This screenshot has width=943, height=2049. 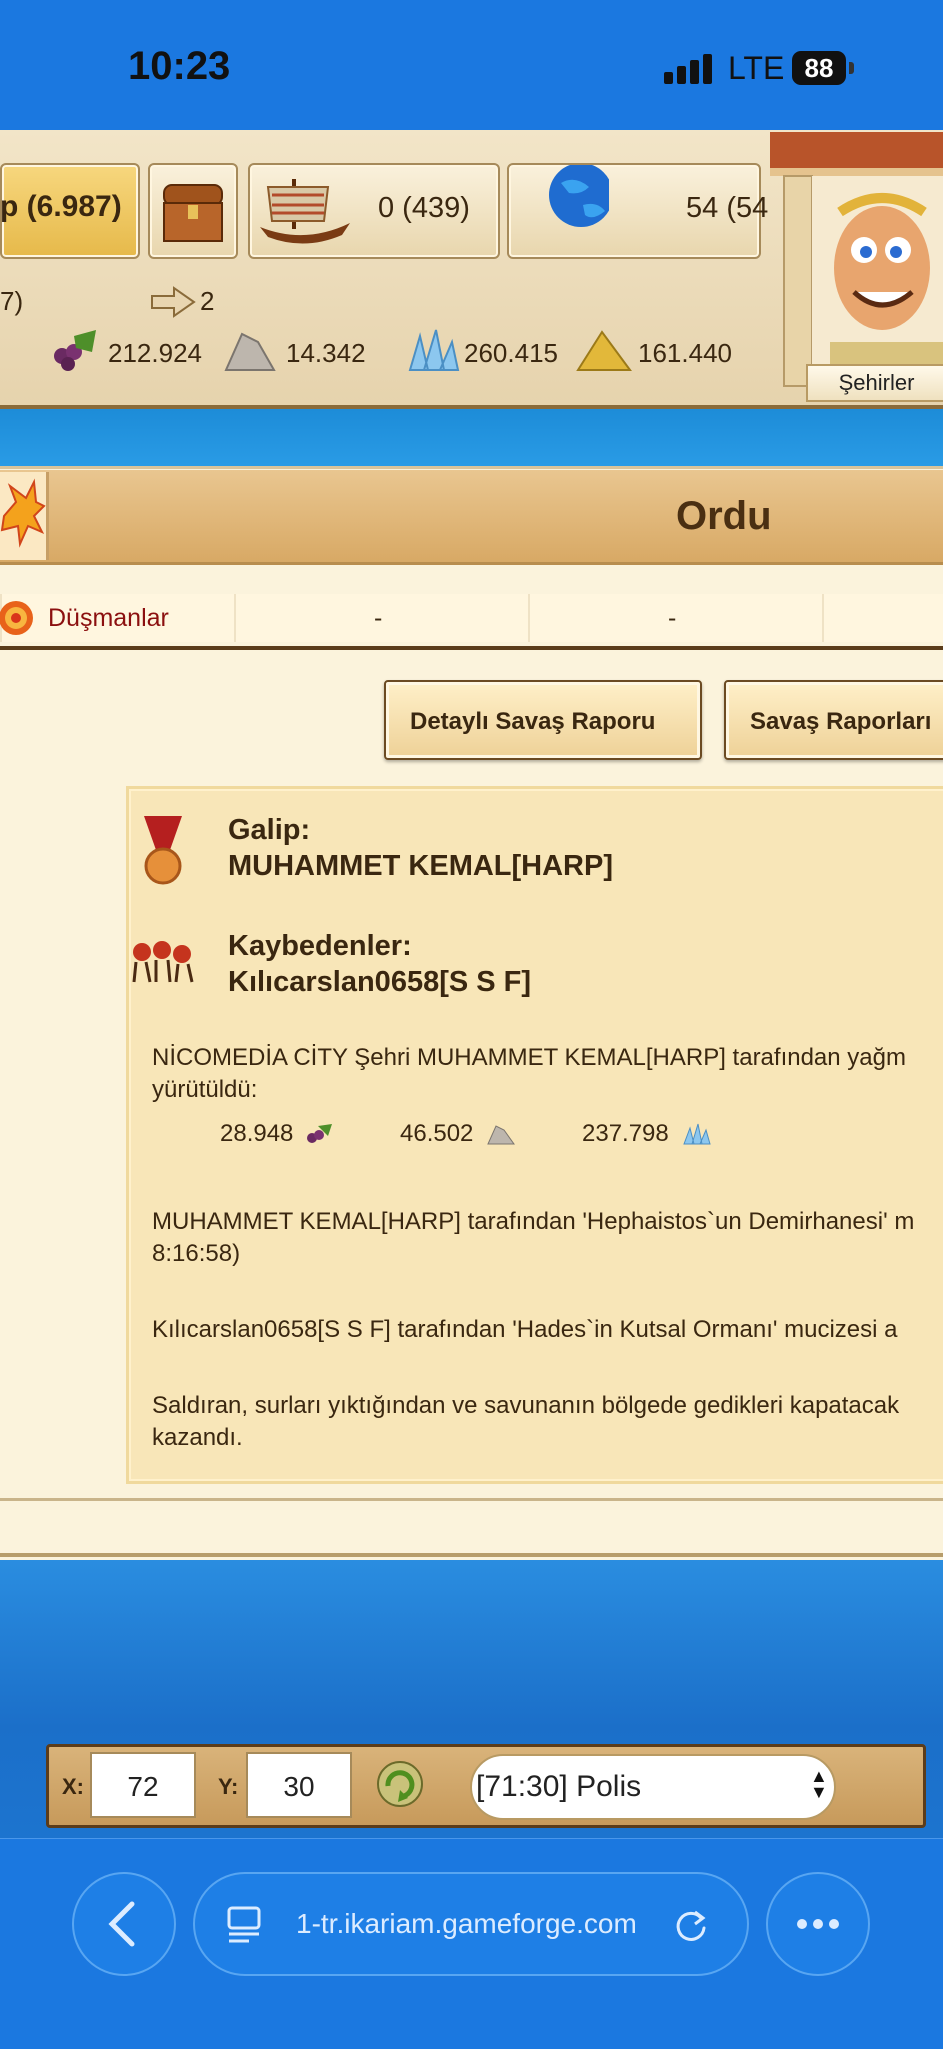 I want to click on gold-amount: p (6.987), so click(x=61, y=206).